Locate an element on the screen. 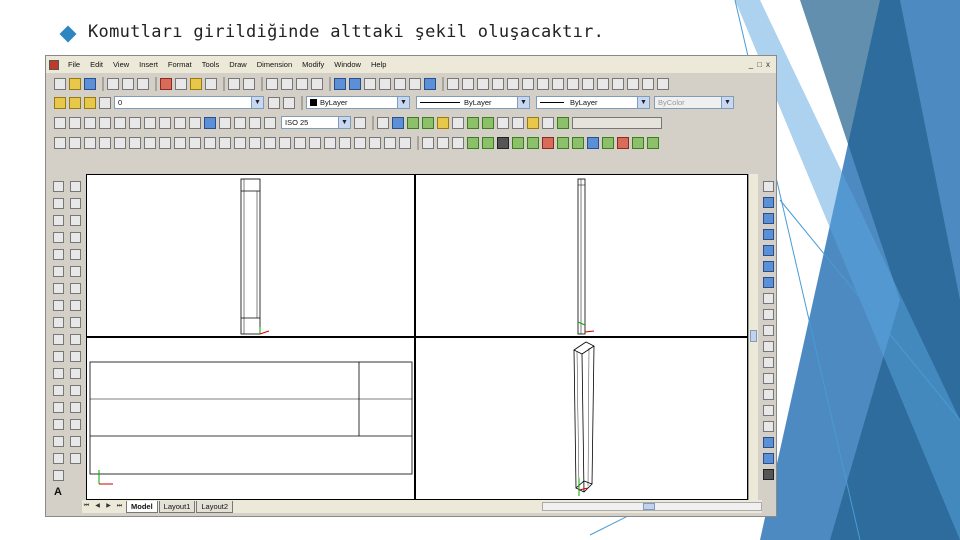 Image resolution: width=960 pixels, height=540 pixels. first-tab-button: ⏮ is located at coordinates (86, 506).